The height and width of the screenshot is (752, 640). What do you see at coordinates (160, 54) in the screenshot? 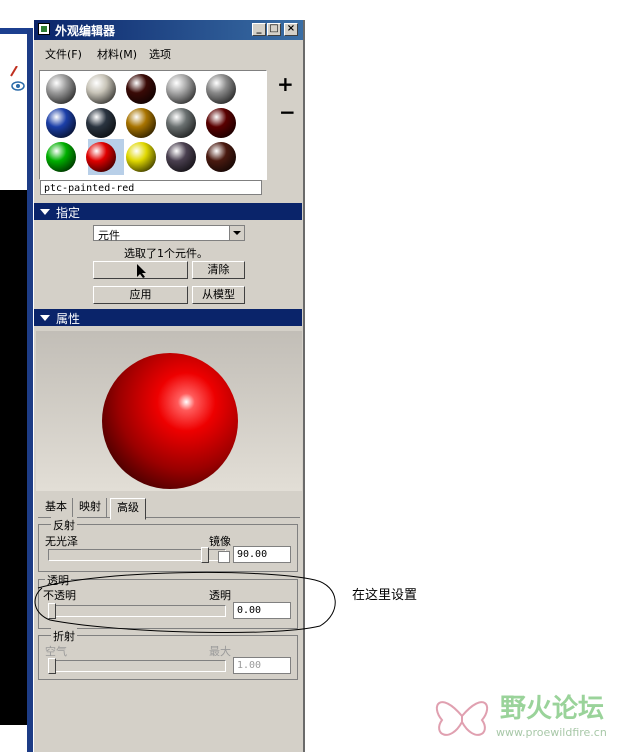
I see `menu-options: 选项` at bounding box center [160, 54].